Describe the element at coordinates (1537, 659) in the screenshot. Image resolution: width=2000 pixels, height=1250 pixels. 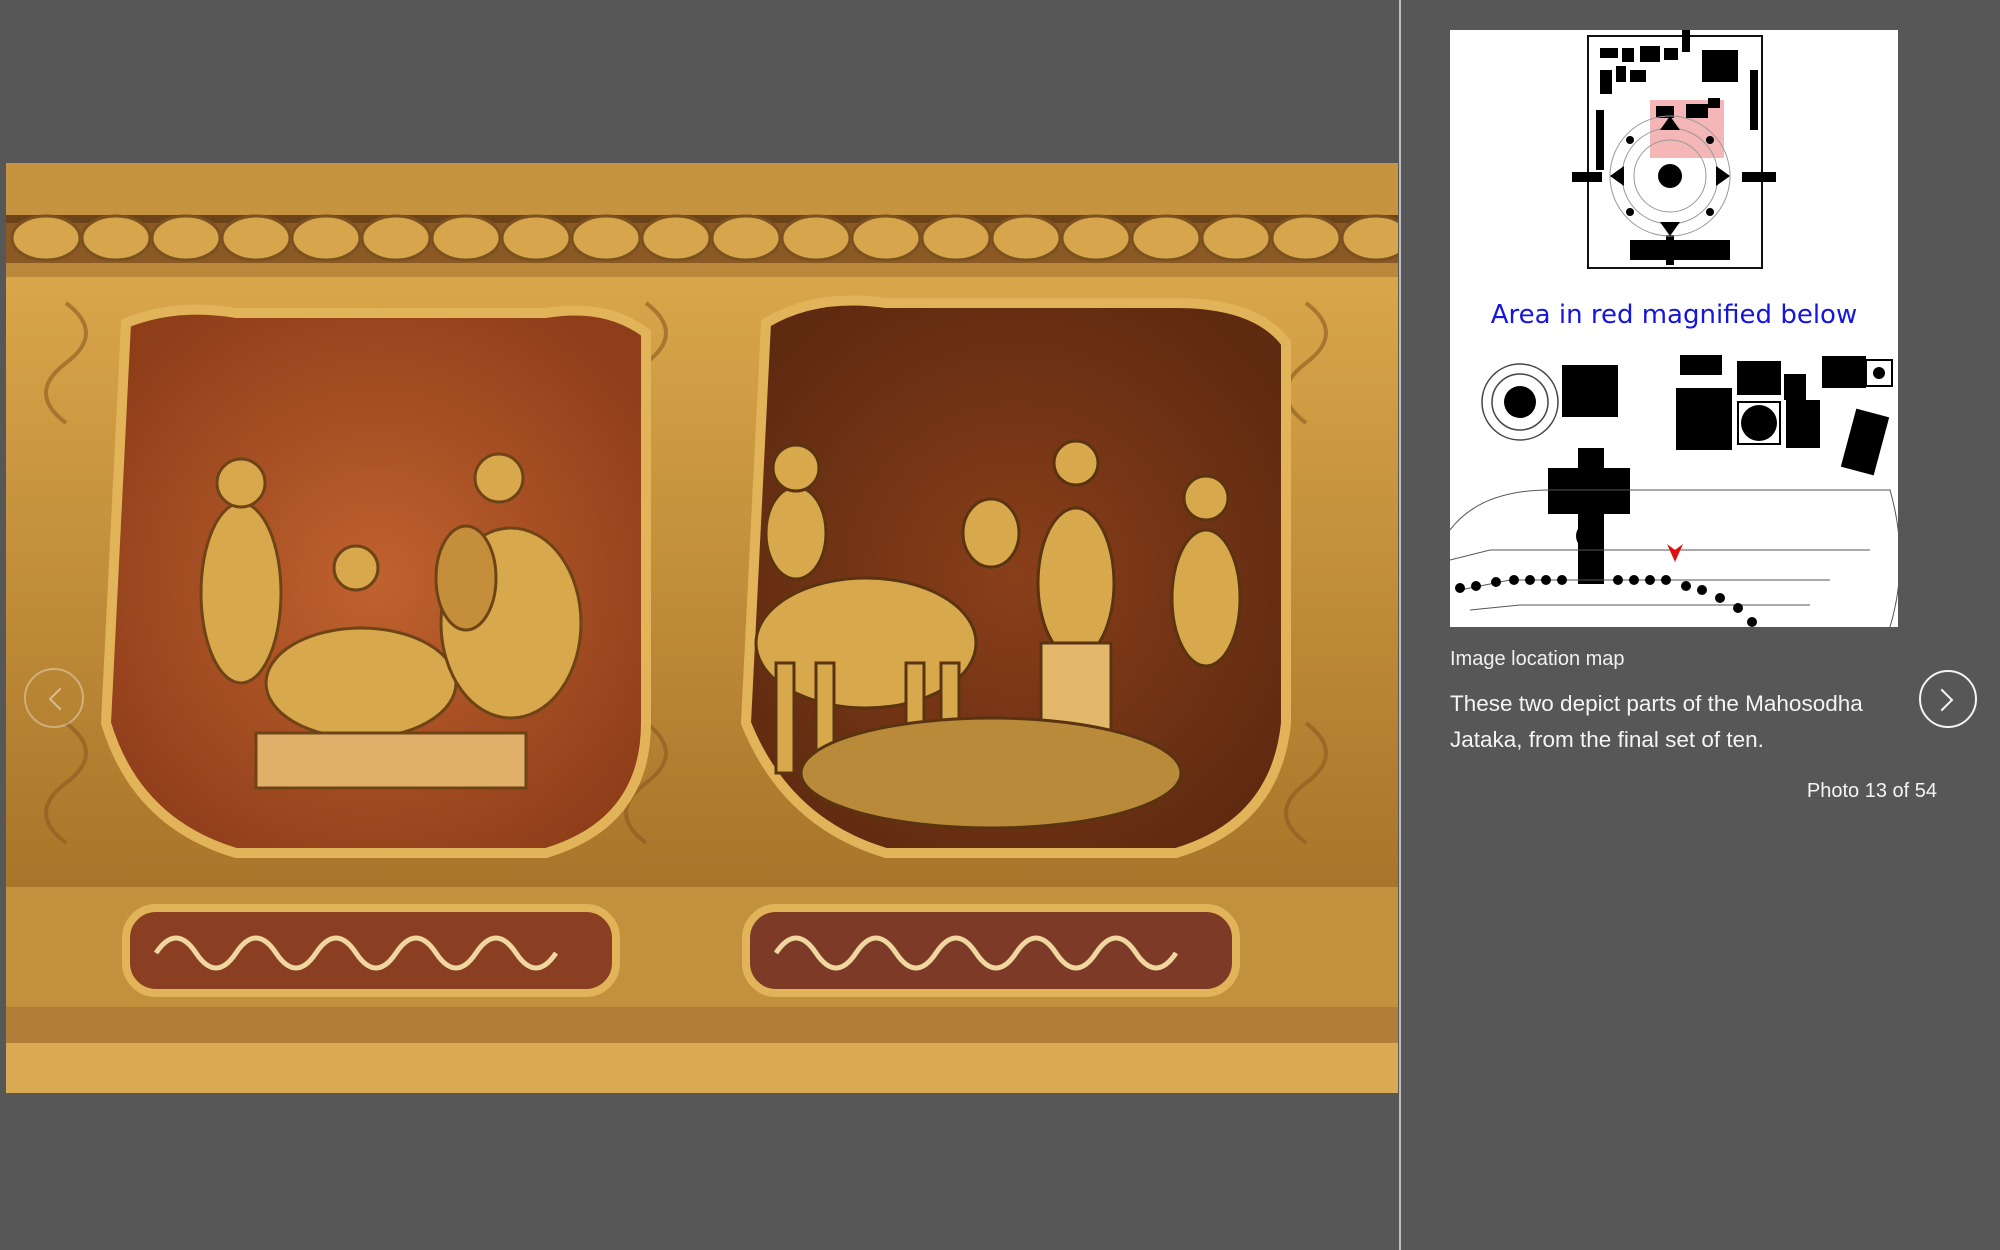
I see `map-label: Image location map` at that location.